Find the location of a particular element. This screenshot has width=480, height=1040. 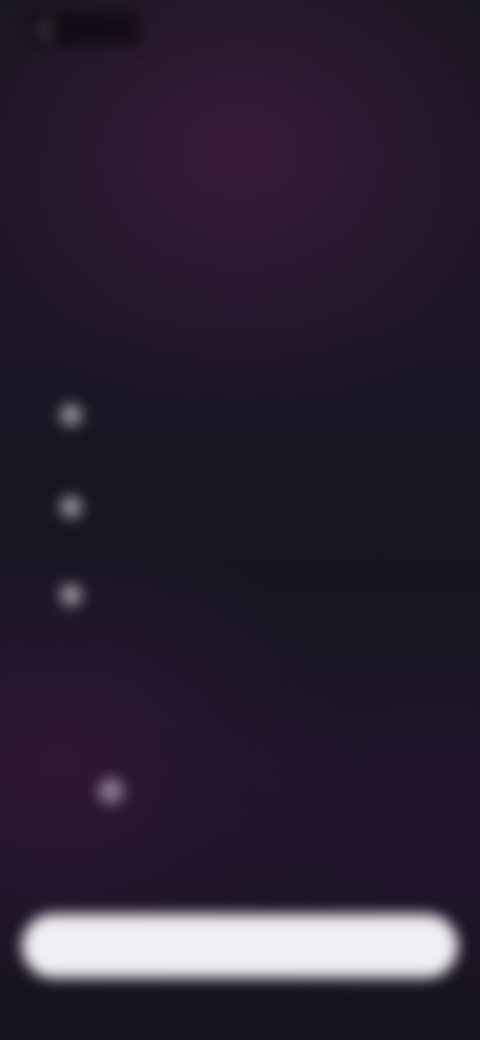

top-bar is located at coordinates (240, 30).